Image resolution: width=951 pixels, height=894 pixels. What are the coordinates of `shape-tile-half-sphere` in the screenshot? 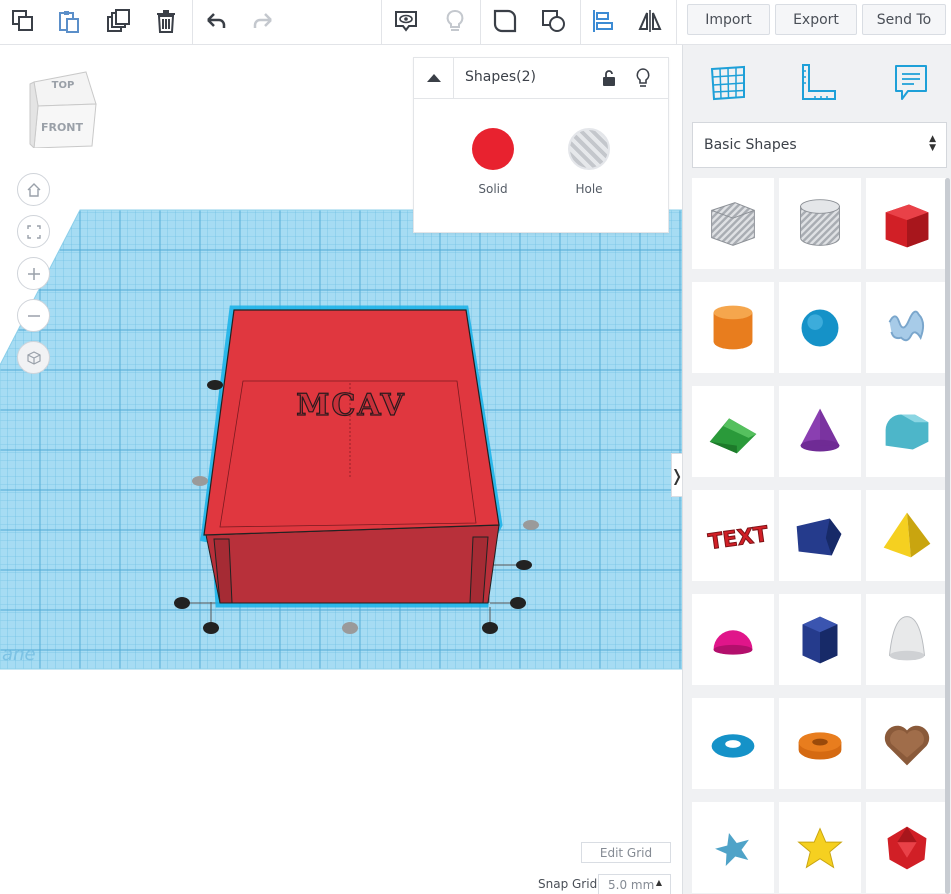 It's located at (733, 639).